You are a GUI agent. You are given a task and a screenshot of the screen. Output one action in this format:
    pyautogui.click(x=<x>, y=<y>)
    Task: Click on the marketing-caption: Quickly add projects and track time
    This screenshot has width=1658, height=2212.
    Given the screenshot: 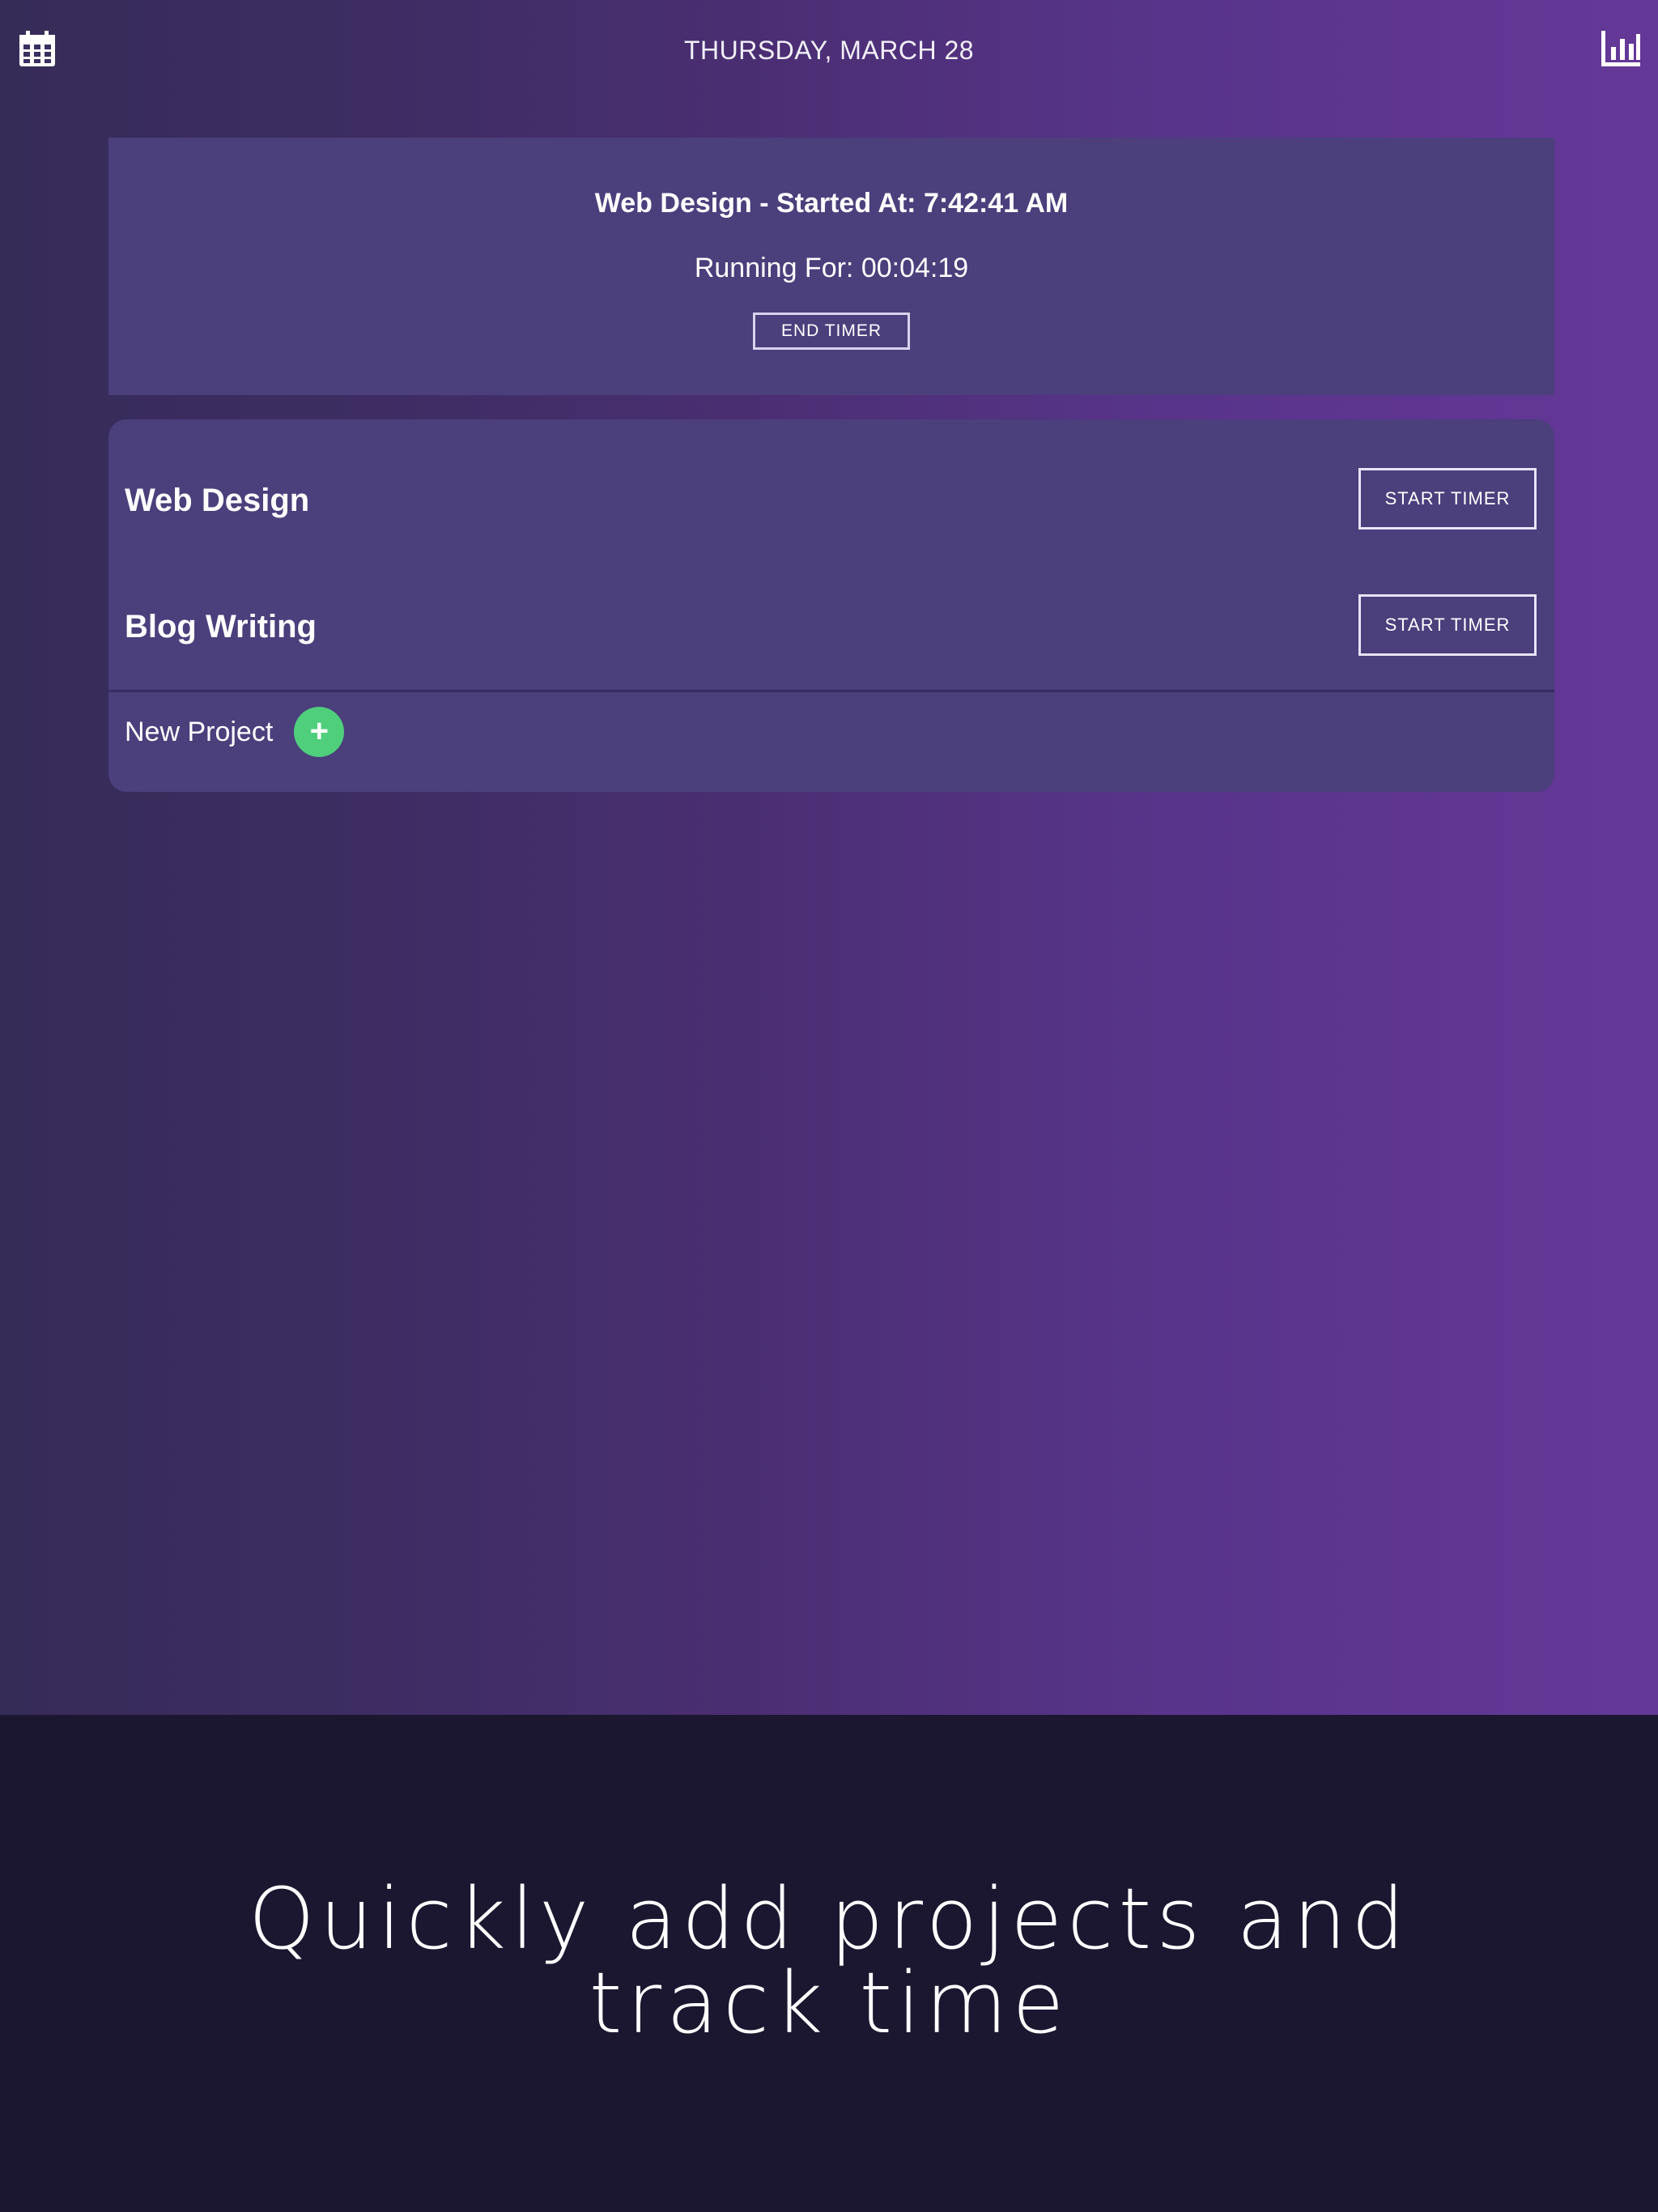 What is the action you would take?
    pyautogui.click(x=829, y=1961)
    